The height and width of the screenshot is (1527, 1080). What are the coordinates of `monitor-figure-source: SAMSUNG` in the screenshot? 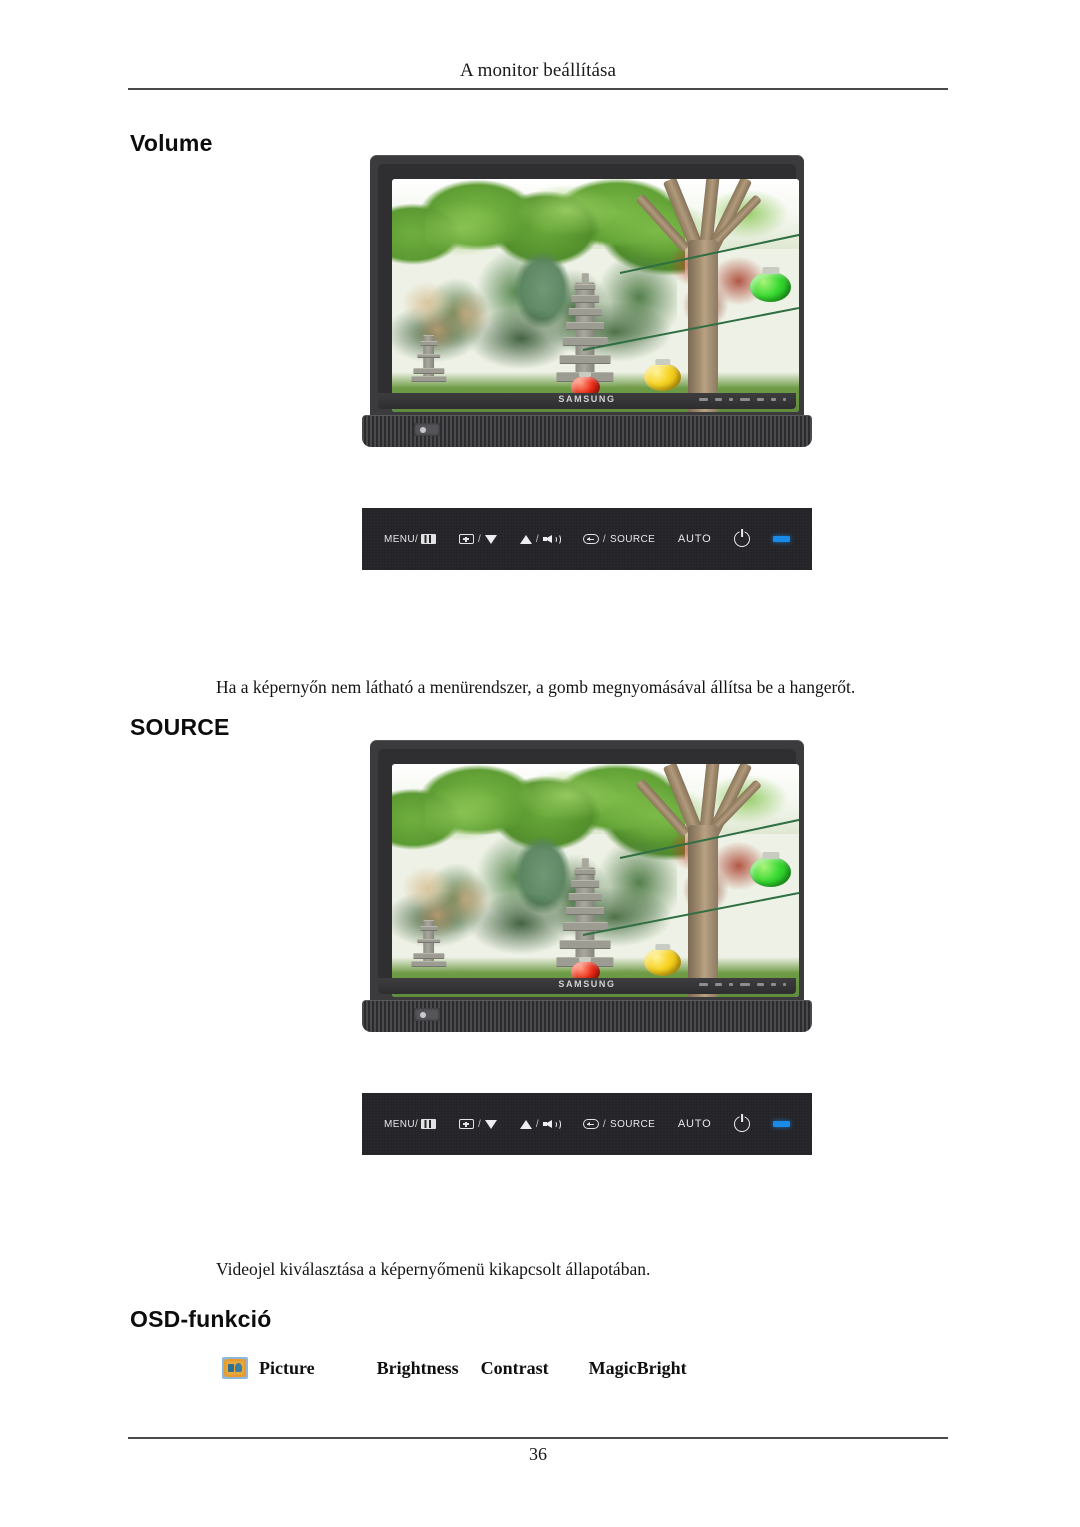 It's located at (587, 890).